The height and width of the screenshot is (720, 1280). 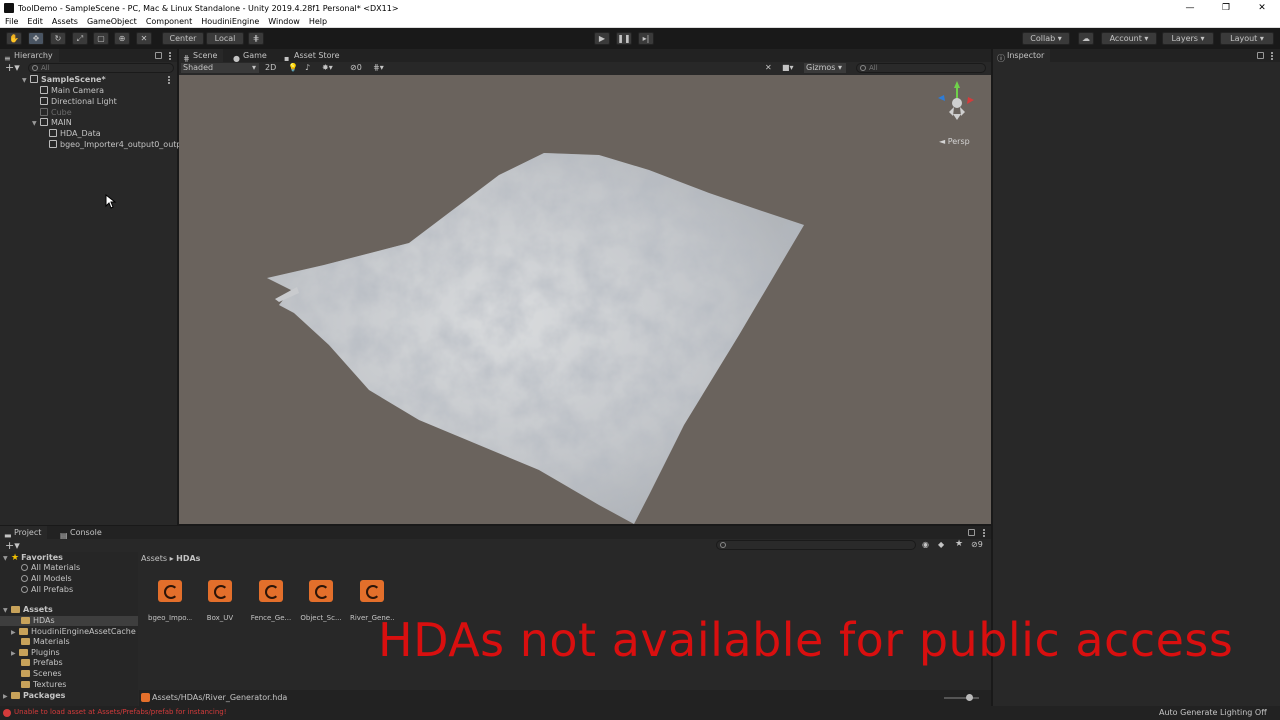 What do you see at coordinates (256, 38) in the screenshot?
I see `grid-snap-icon: ⋕` at bounding box center [256, 38].